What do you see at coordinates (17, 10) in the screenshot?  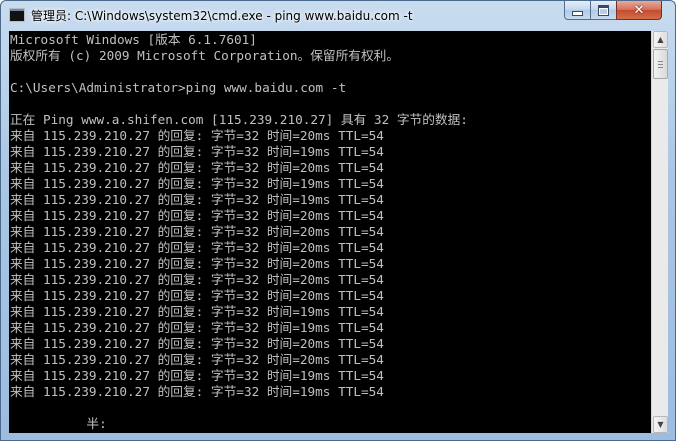 I see `cmd-icon-bar` at bounding box center [17, 10].